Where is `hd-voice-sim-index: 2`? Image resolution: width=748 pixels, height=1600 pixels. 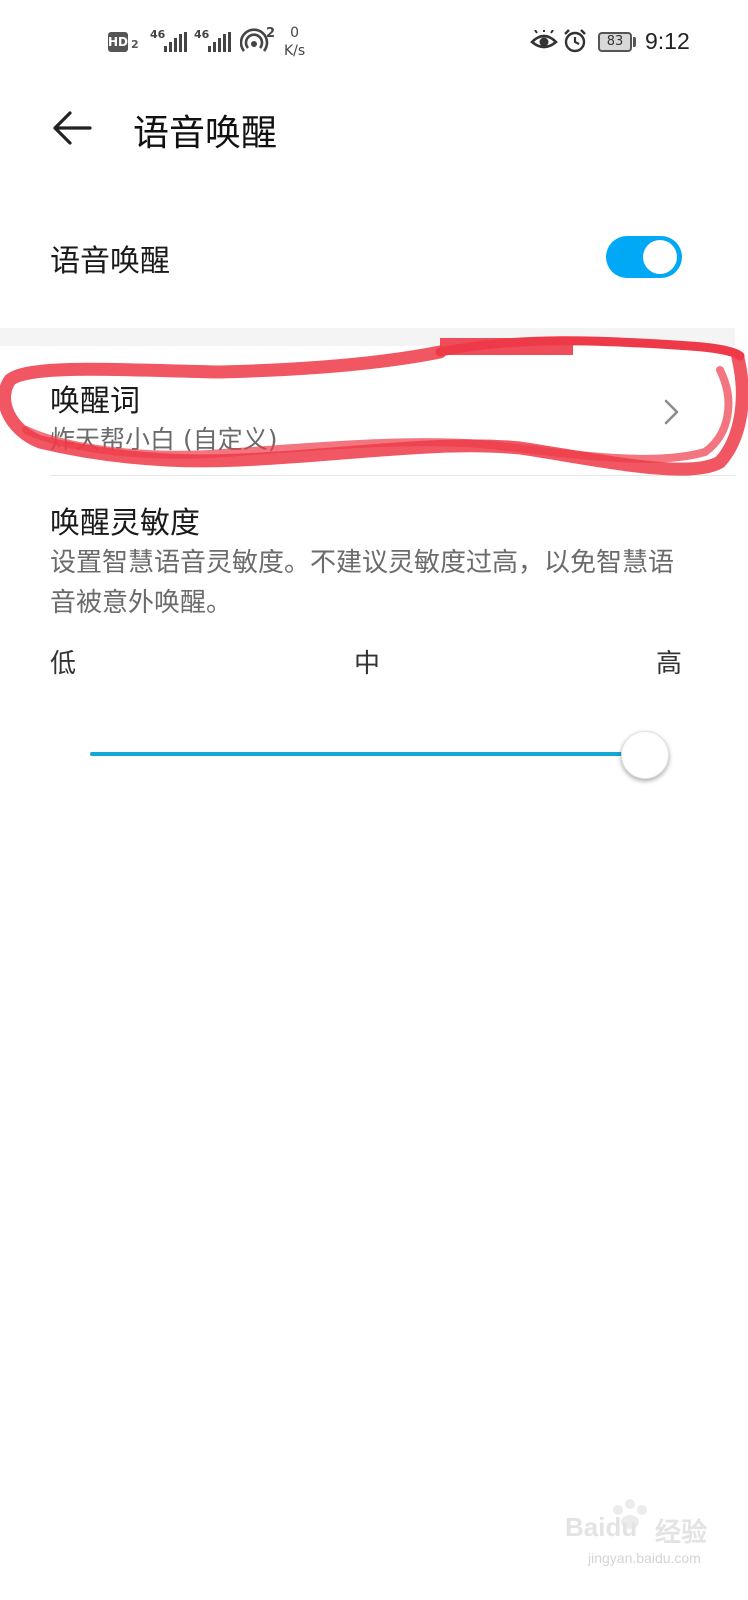 hd-voice-sim-index: 2 is located at coordinates (135, 44).